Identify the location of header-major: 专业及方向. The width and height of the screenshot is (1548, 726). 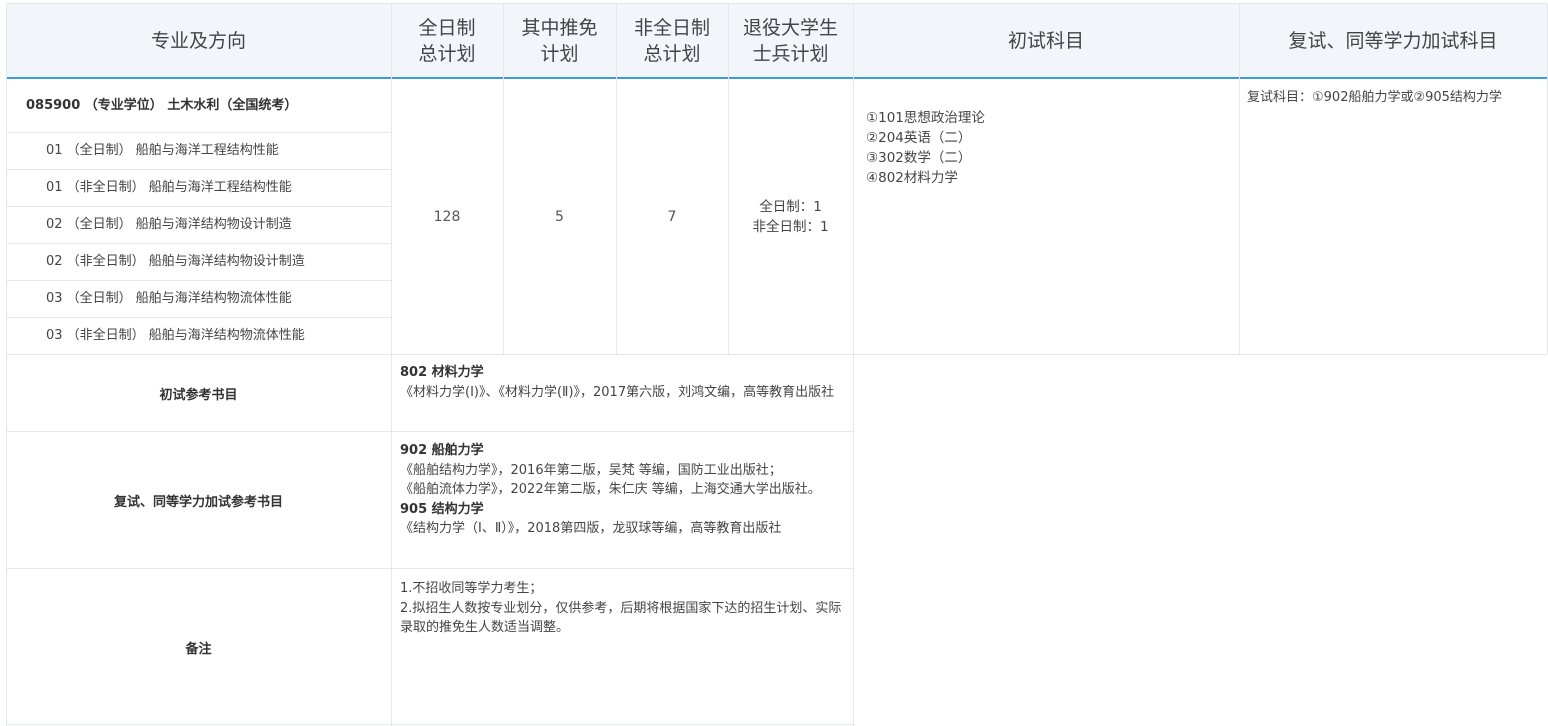
(198, 41).